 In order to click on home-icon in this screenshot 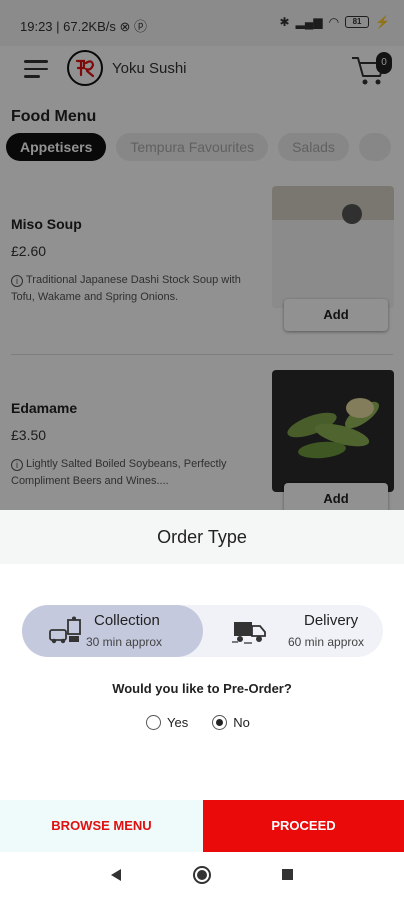, I will do `click(202, 875)`.